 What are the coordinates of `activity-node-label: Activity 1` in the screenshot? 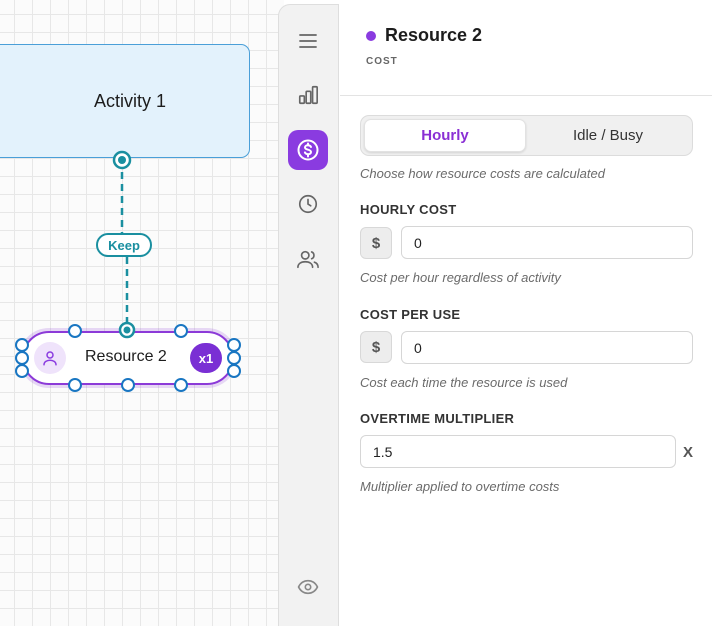 It's located at (130, 100).